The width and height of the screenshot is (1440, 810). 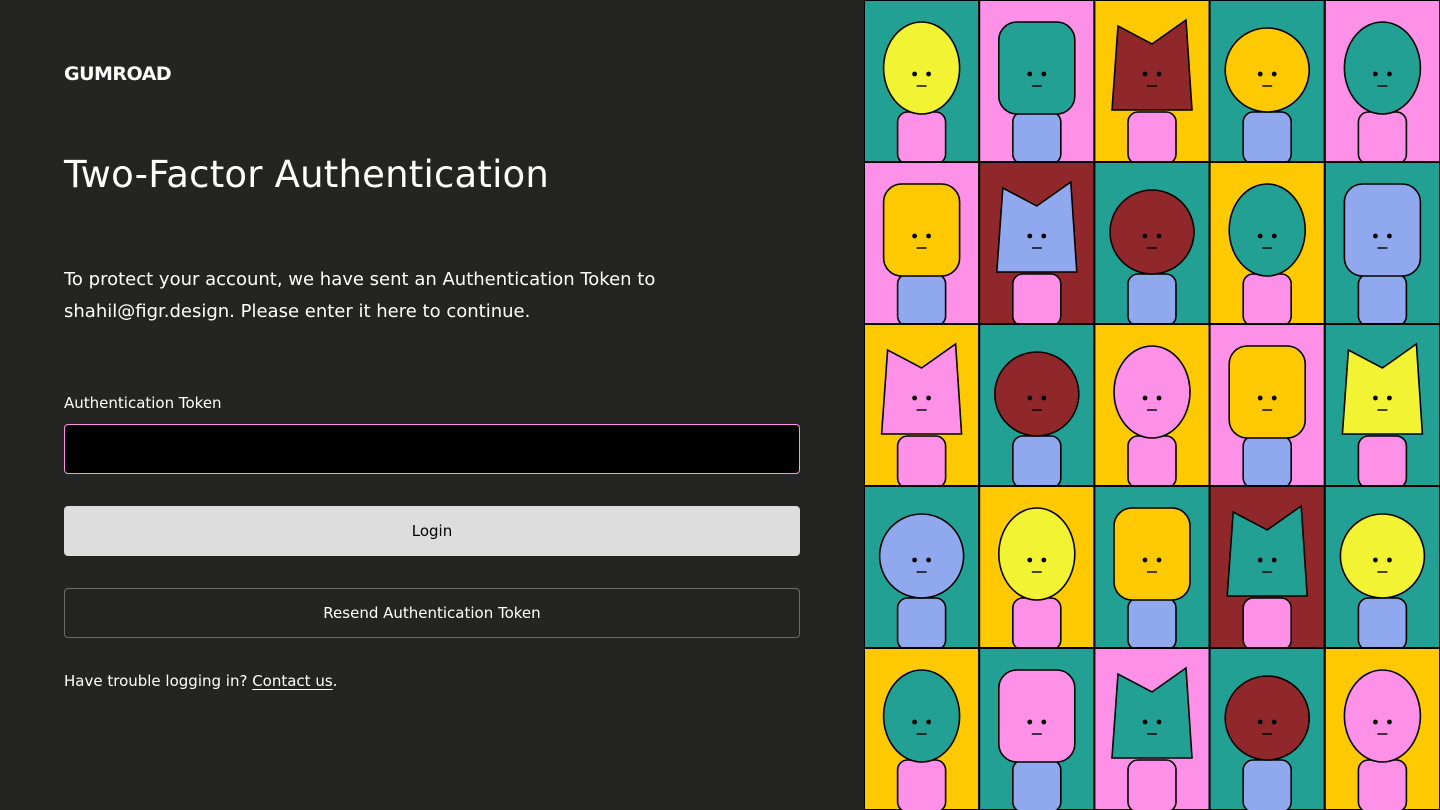 I want to click on login-button: Login, so click(x=432, y=531).